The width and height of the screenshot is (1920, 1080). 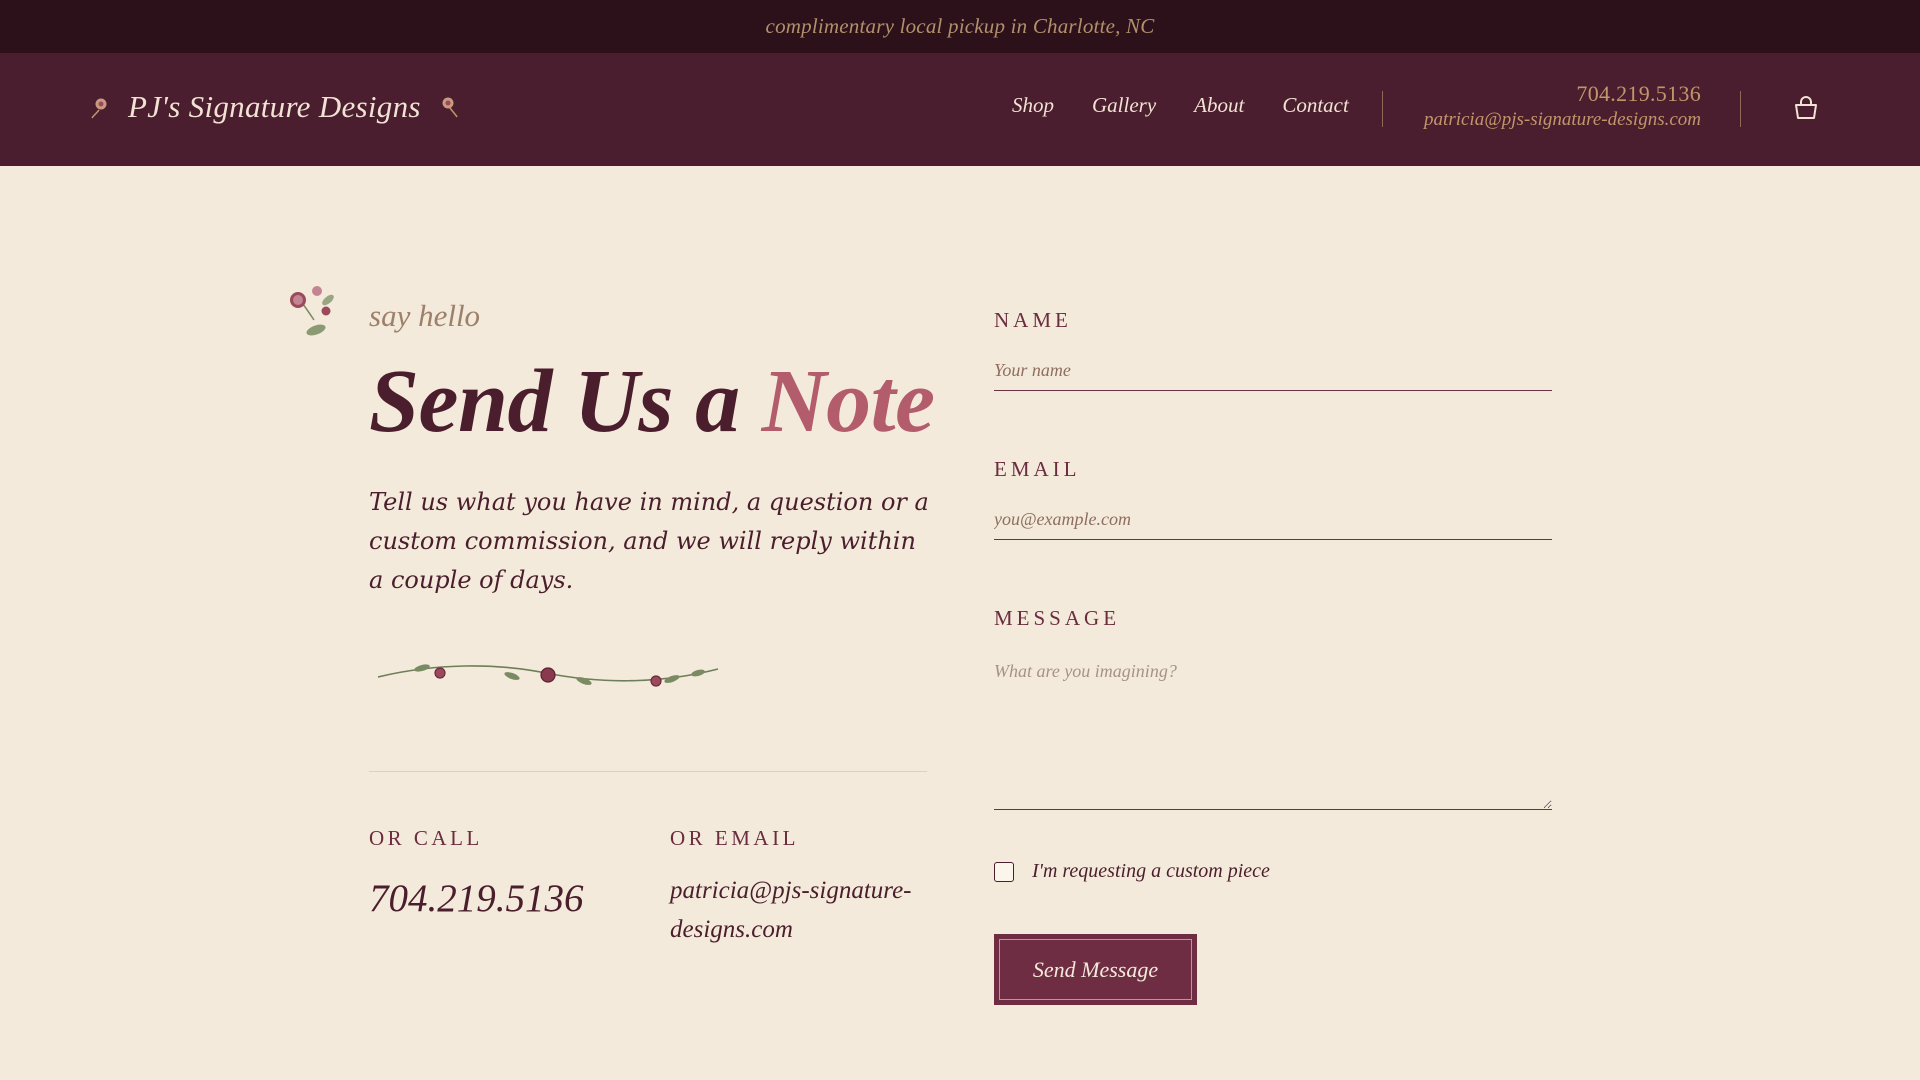 What do you see at coordinates (1562, 94) in the screenshot?
I see `header-phone-link: 704.219.5136` at bounding box center [1562, 94].